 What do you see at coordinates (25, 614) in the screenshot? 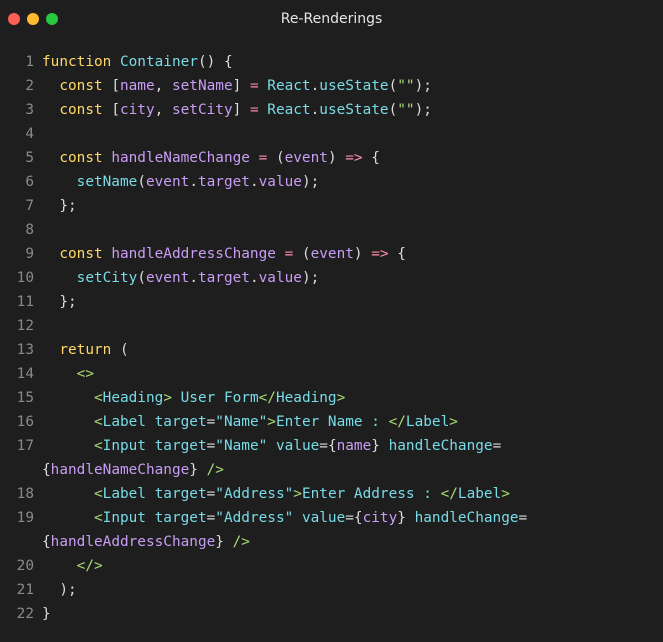
I see `line-number: 22` at bounding box center [25, 614].